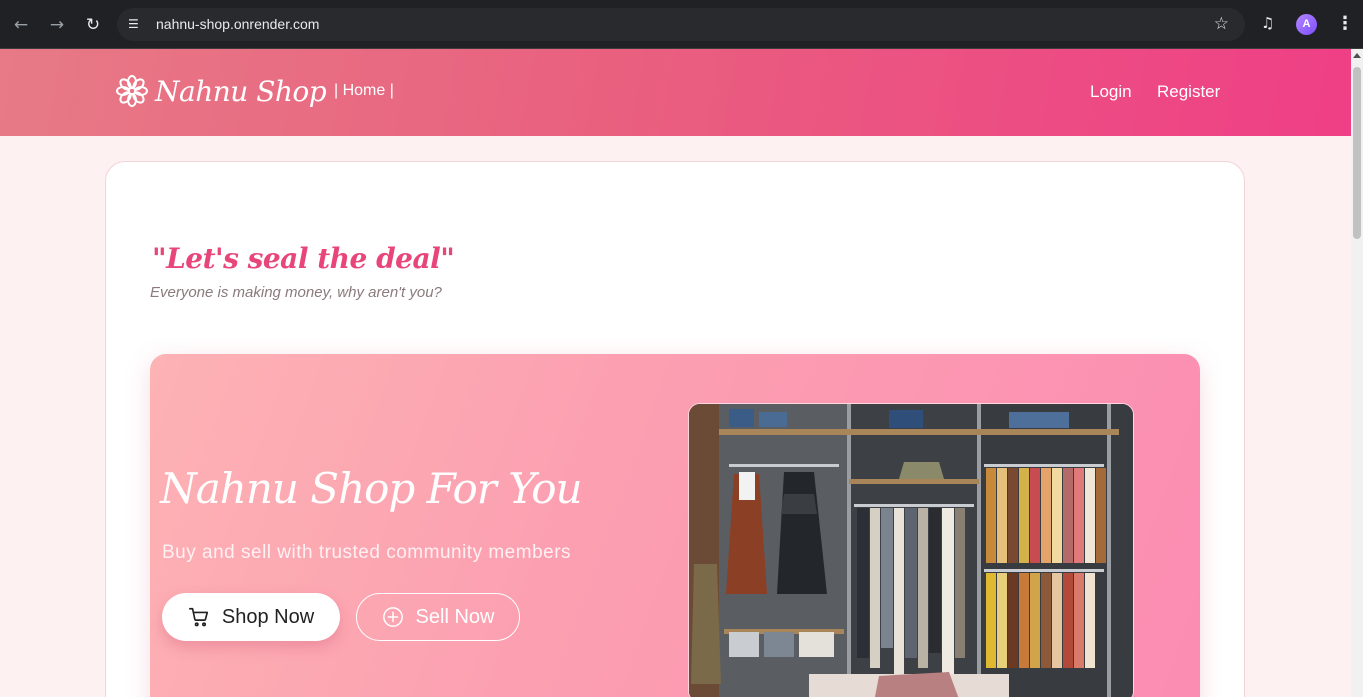 Image resolution: width=1363 pixels, height=697 pixels. What do you see at coordinates (132, 91) in the screenshot?
I see `flower-logo-icon` at bounding box center [132, 91].